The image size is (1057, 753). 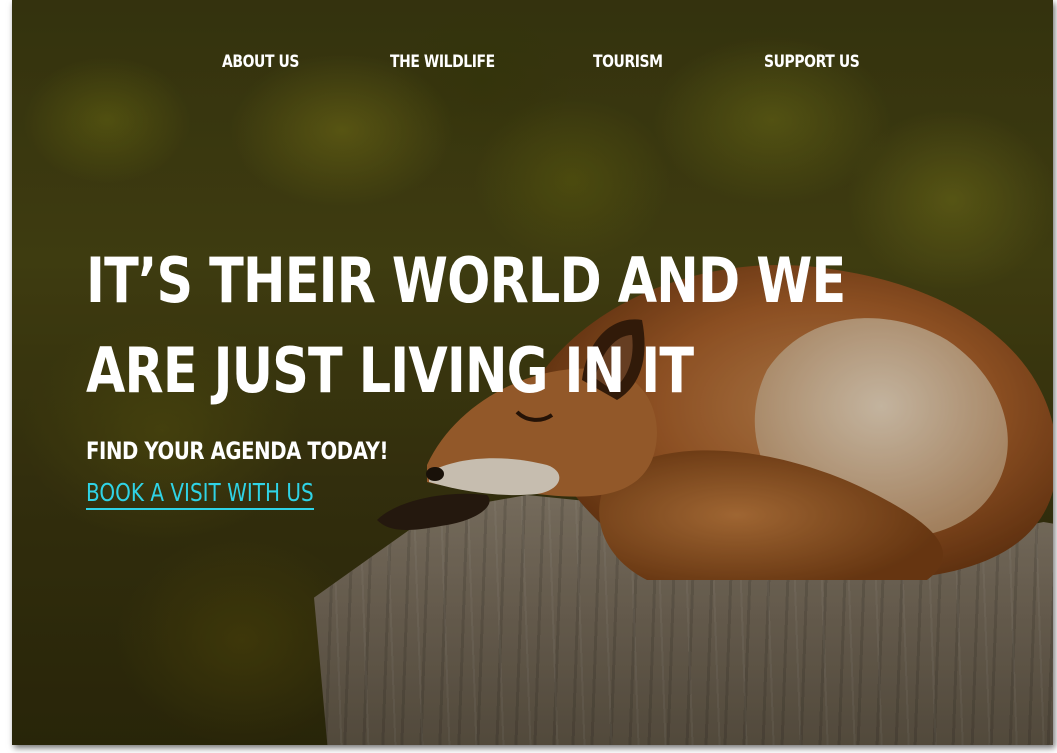 What do you see at coordinates (812, 62) in the screenshot?
I see `nav-link-support-us: SUPPORT US` at bounding box center [812, 62].